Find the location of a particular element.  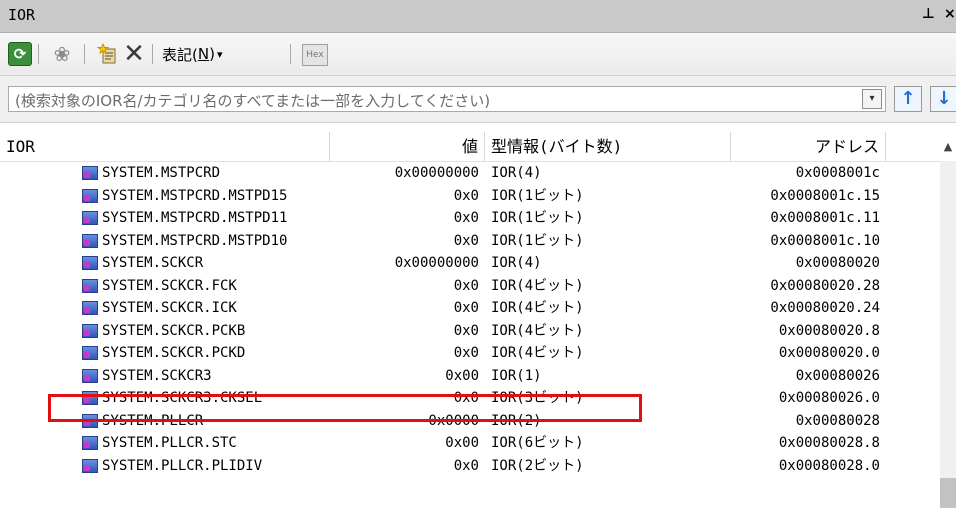

cell-name: SYSTEM.MSTPCRD.MSTPD11 is located at coordinates (195, 218).